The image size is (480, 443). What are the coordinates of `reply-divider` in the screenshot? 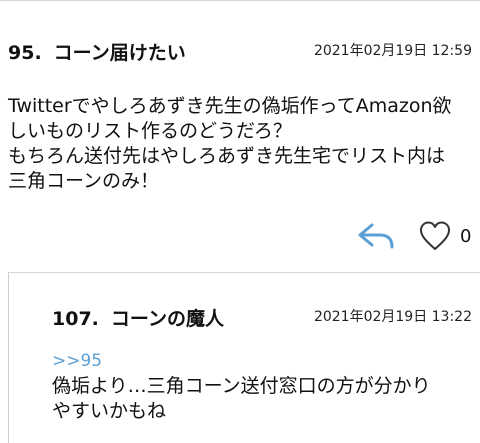 It's located at (244, 272).